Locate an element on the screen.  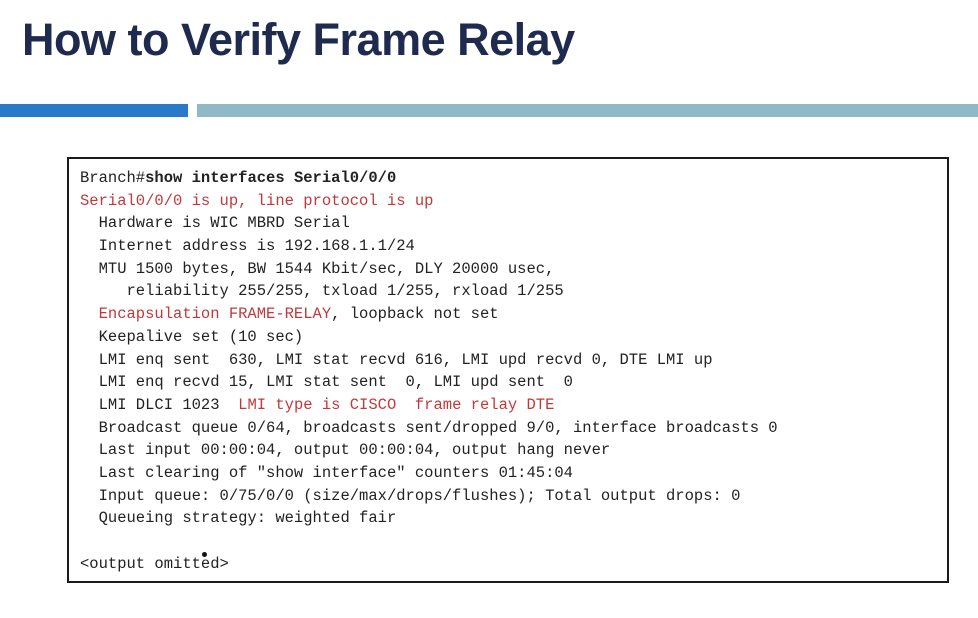
hardware-line: Hardware is WIC MBRD Serial is located at coordinates (215, 223).